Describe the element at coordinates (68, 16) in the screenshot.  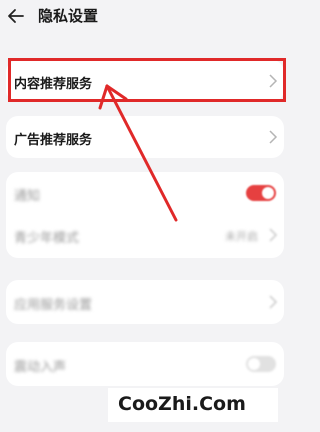
I see `page-title: 隐私设置` at that location.